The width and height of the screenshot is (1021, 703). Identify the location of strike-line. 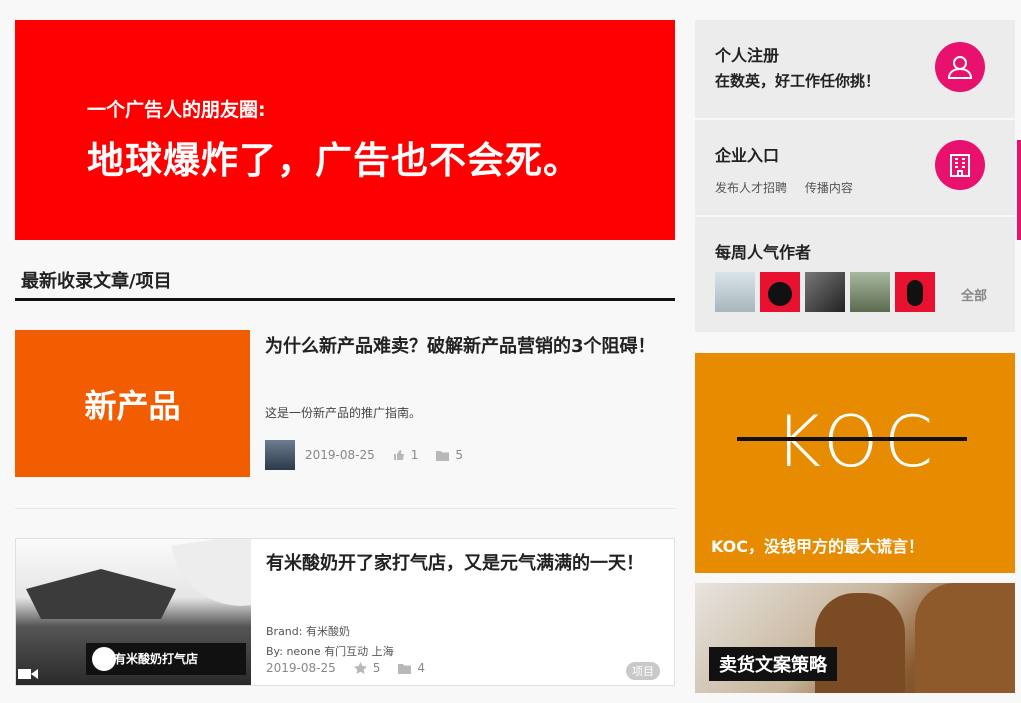
(852, 439).